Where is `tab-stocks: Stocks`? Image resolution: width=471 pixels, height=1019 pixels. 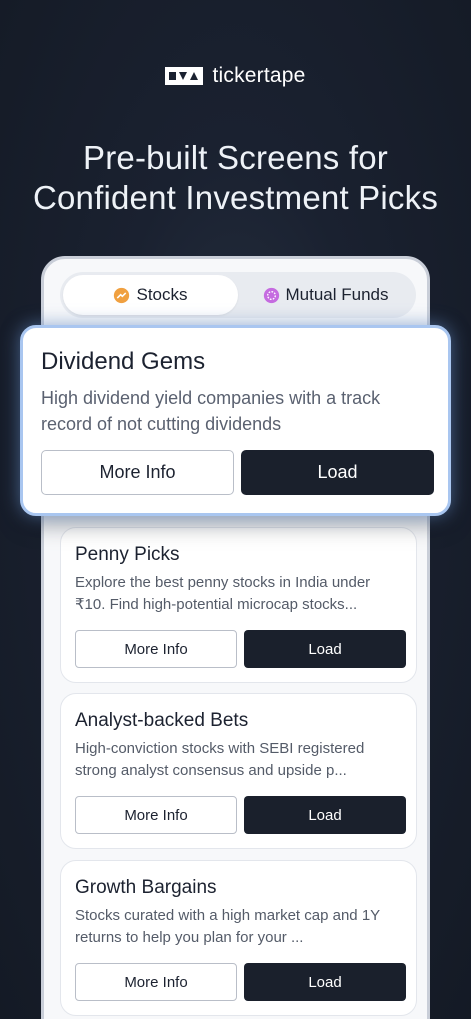 tab-stocks: Stocks is located at coordinates (150, 295).